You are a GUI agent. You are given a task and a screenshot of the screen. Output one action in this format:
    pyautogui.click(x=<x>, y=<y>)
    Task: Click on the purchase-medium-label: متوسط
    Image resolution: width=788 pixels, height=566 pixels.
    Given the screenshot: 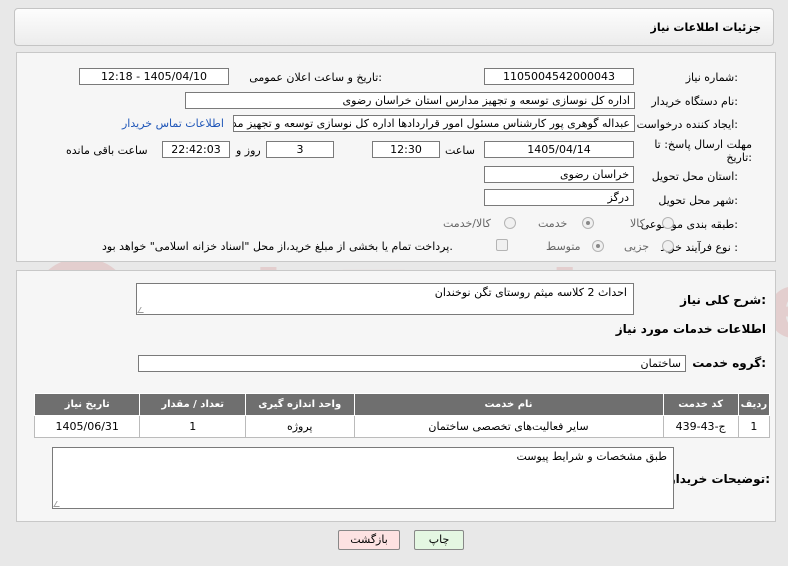 What is the action you would take?
    pyautogui.click(x=563, y=246)
    